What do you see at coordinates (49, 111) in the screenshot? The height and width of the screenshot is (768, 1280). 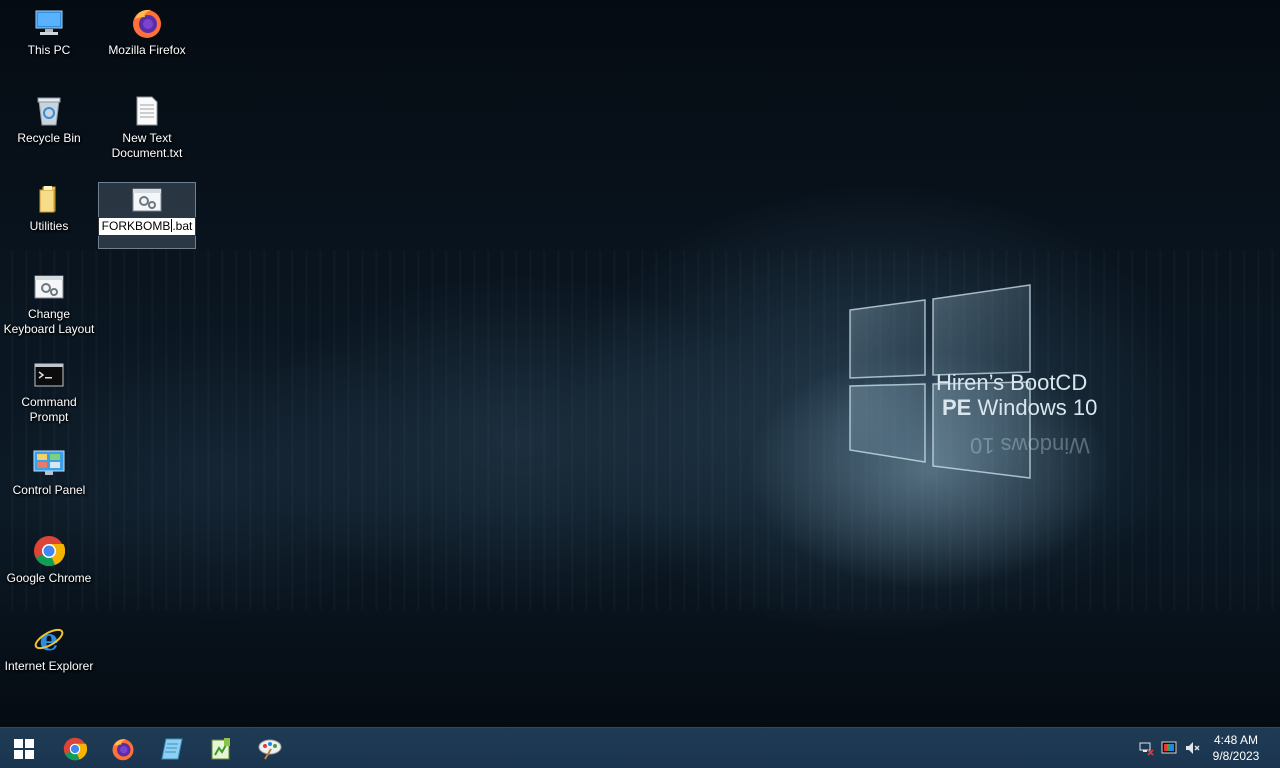 I see `recycle-bin-icon` at bounding box center [49, 111].